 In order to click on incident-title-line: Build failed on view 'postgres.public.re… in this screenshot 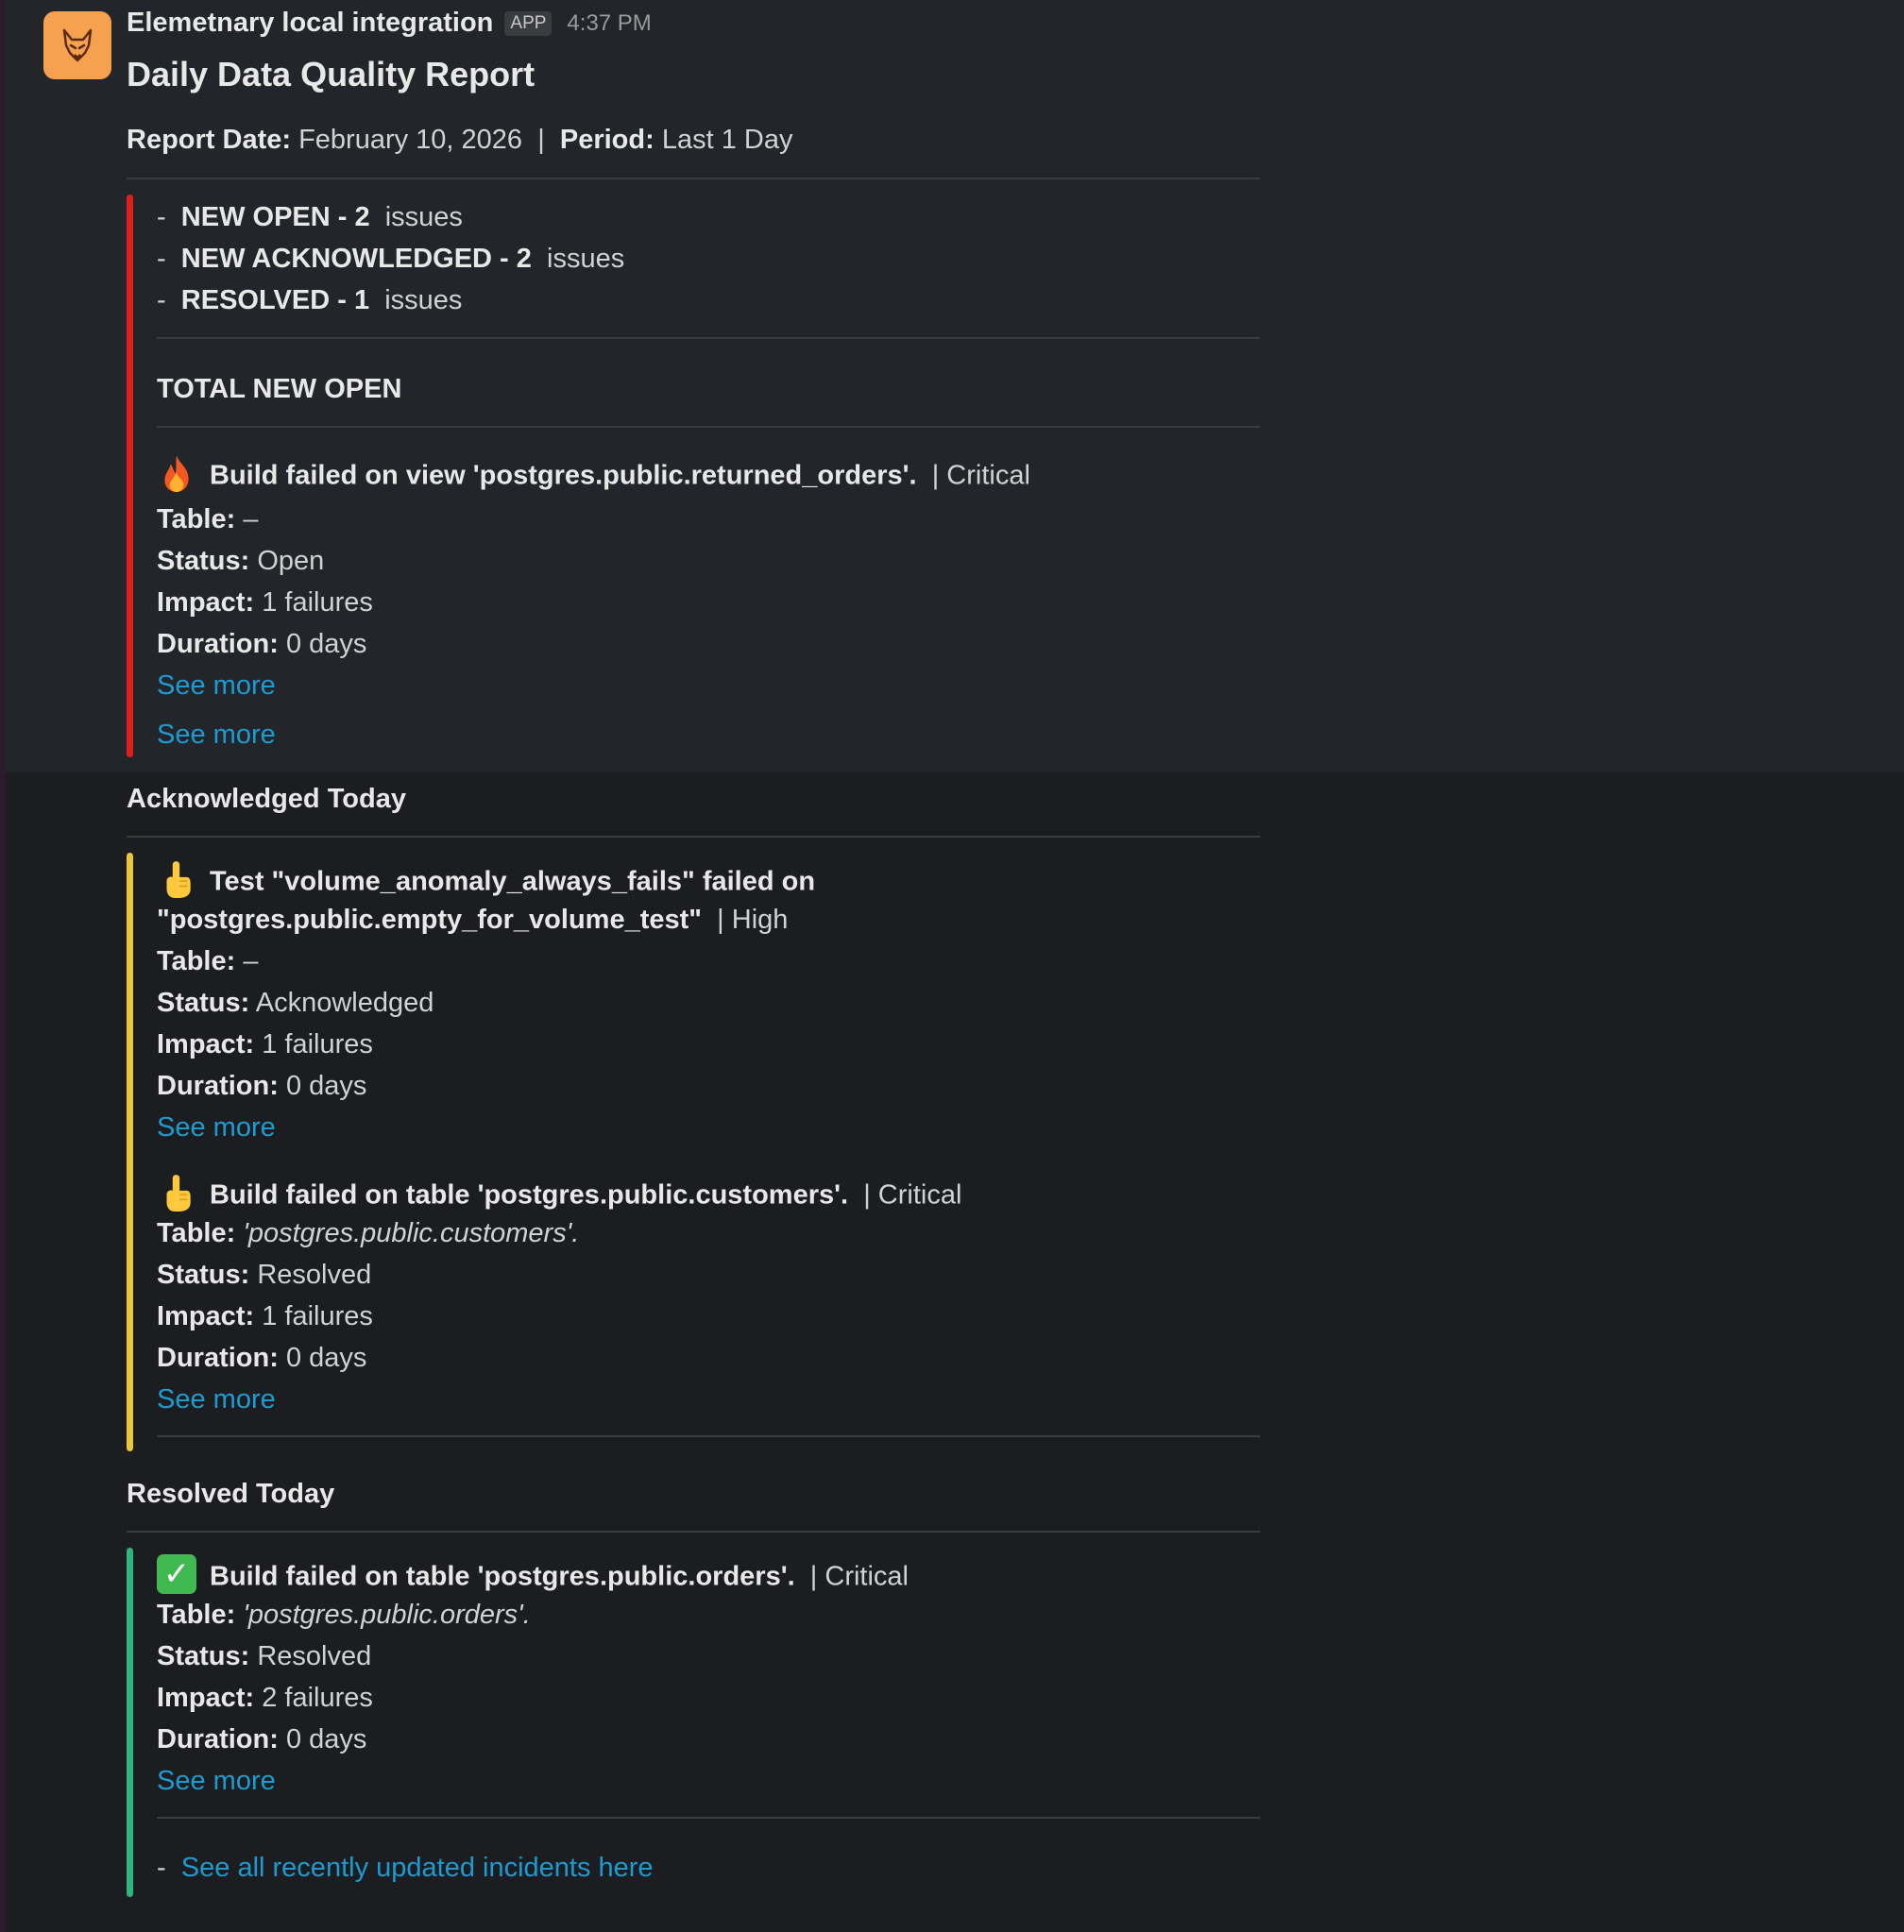, I will do `click(593, 476)`.